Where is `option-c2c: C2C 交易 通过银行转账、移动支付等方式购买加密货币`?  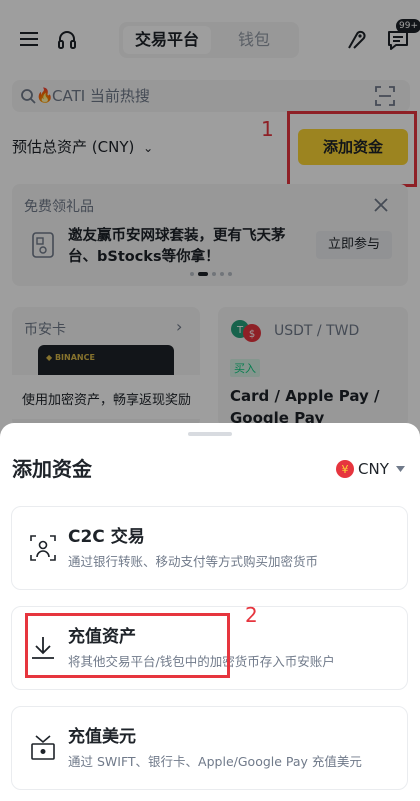
option-c2c: C2C 交易 通过银行转账、移动支付等方式购买加密货币 is located at coordinates (209, 548).